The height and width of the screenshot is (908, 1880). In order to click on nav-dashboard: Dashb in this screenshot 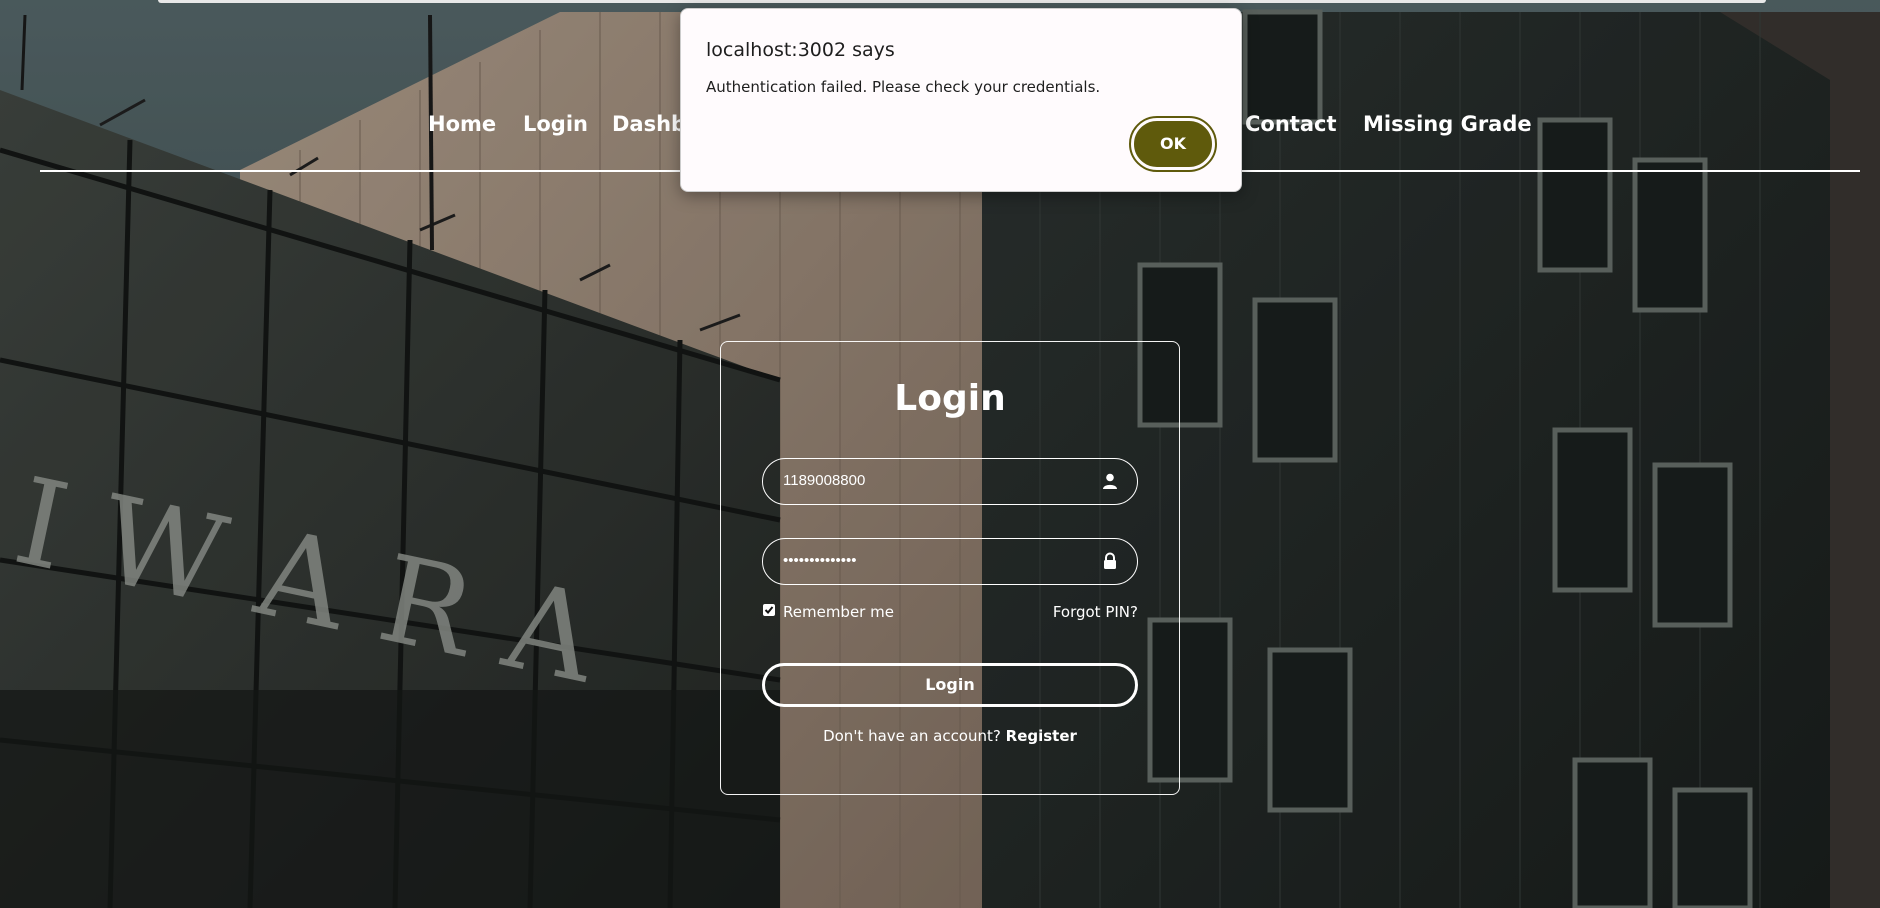, I will do `click(649, 124)`.